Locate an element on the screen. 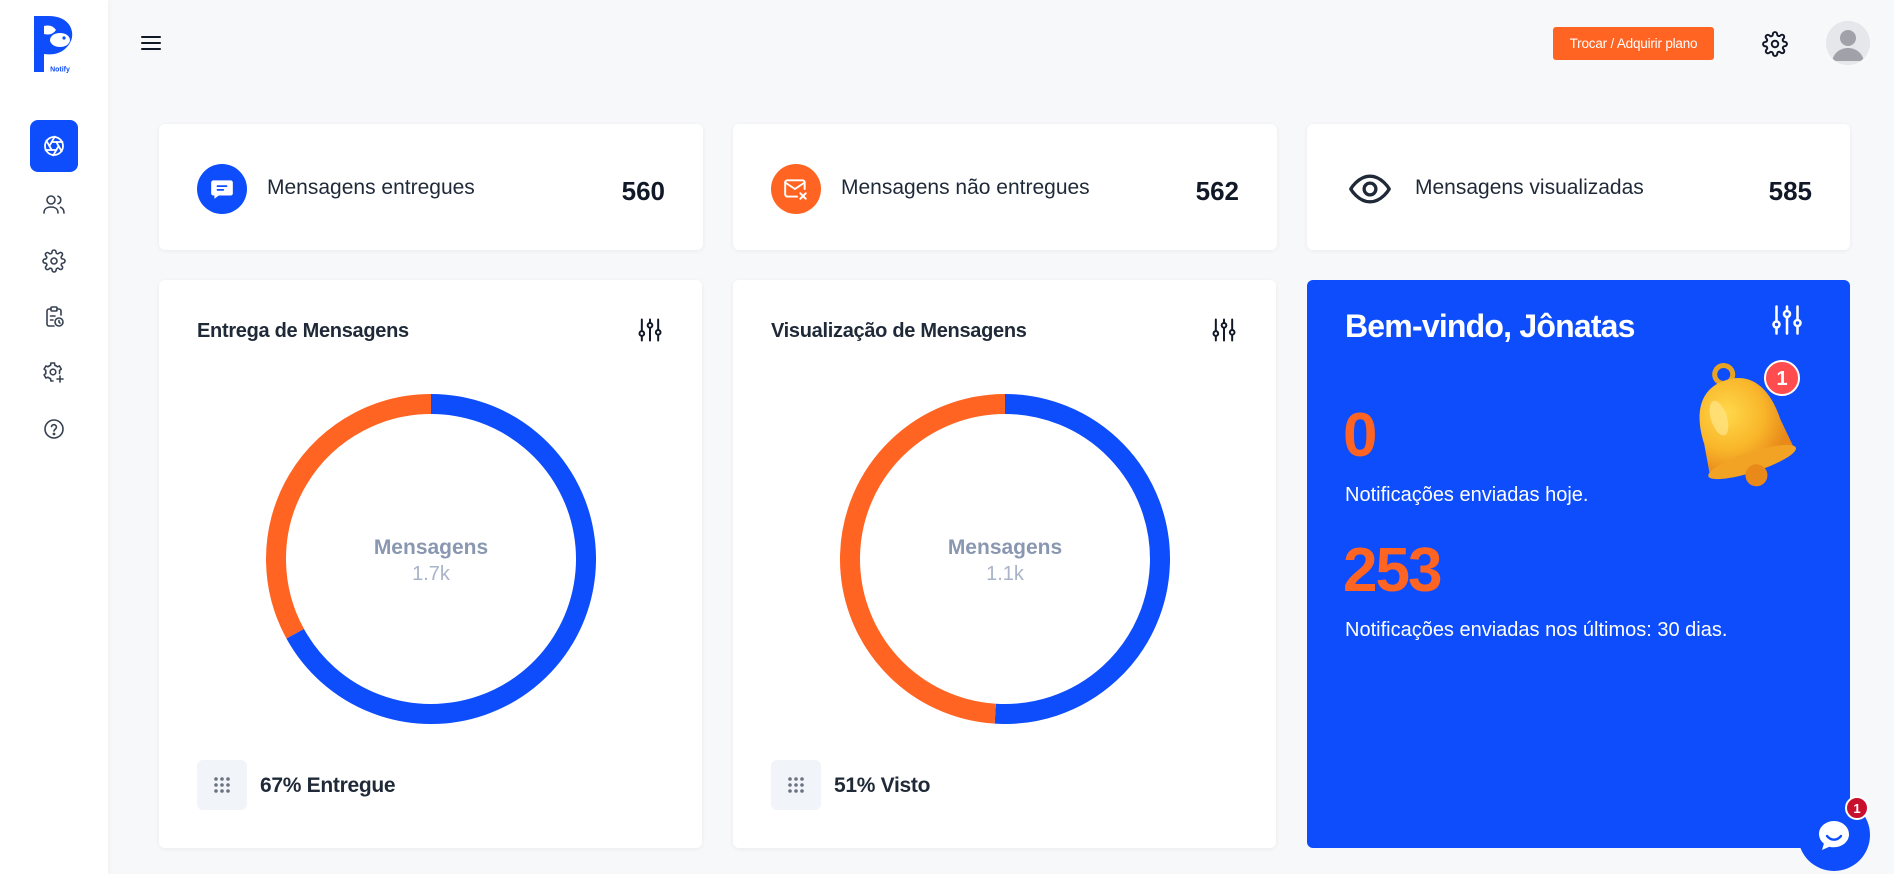 The height and width of the screenshot is (874, 1894). stat-card-undelivered: Mensagens não entregues 562 is located at coordinates (1005, 187).